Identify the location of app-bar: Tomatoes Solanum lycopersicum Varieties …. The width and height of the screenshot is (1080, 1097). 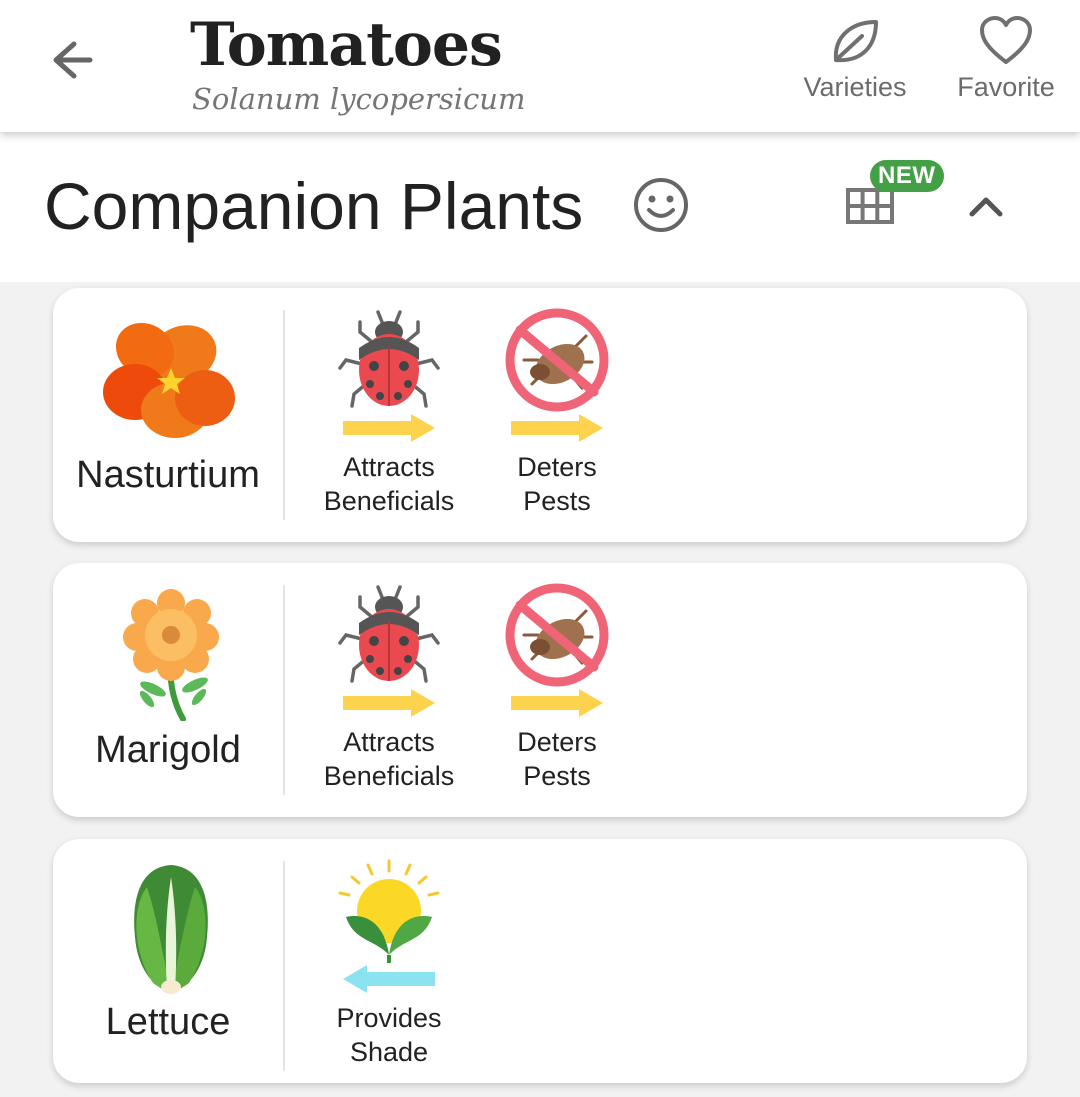
(540, 66).